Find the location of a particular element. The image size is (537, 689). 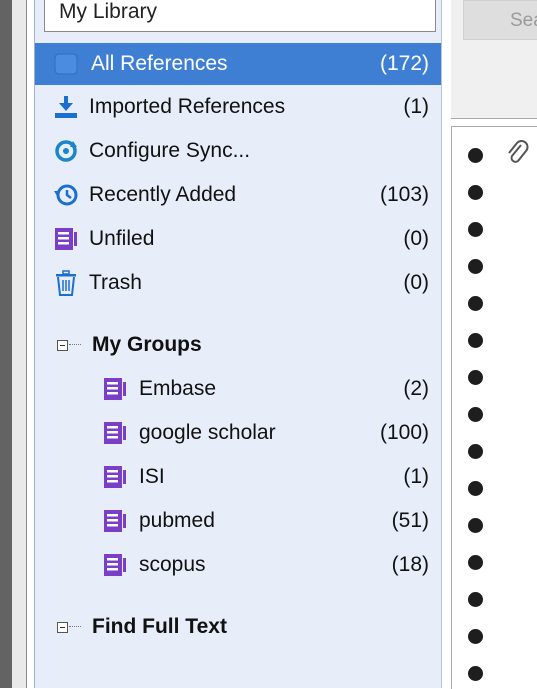

sidebar-group-embase: Embase (2) is located at coordinates (238, 389).